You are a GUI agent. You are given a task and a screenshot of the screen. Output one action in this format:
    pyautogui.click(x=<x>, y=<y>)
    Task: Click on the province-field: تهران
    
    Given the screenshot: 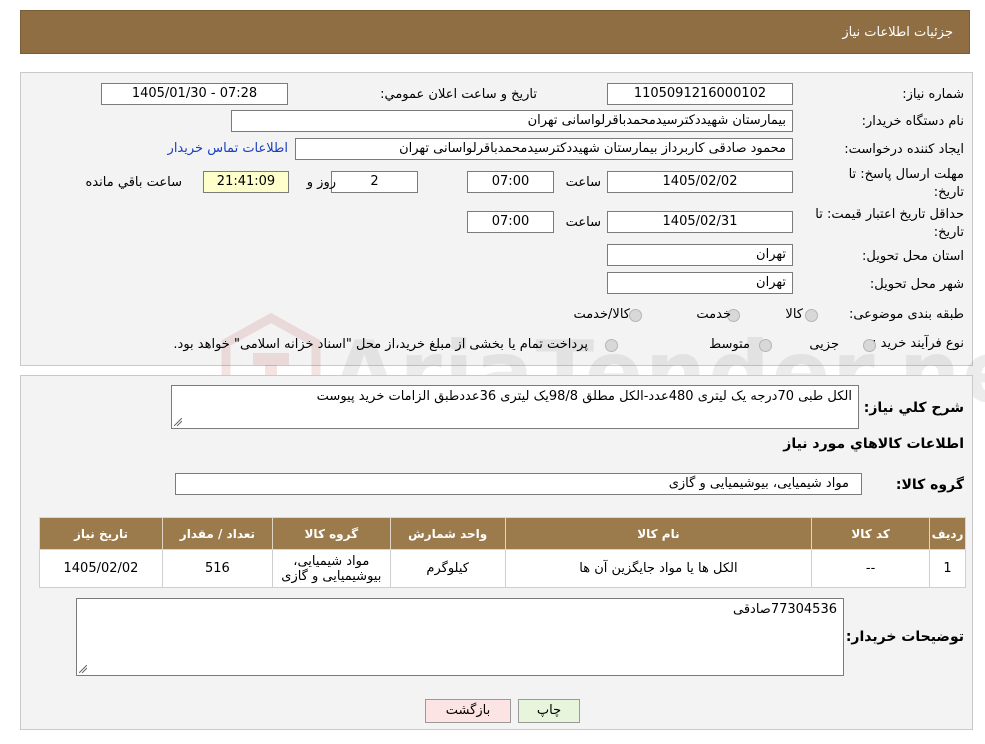 What is the action you would take?
    pyautogui.click(x=700, y=255)
    